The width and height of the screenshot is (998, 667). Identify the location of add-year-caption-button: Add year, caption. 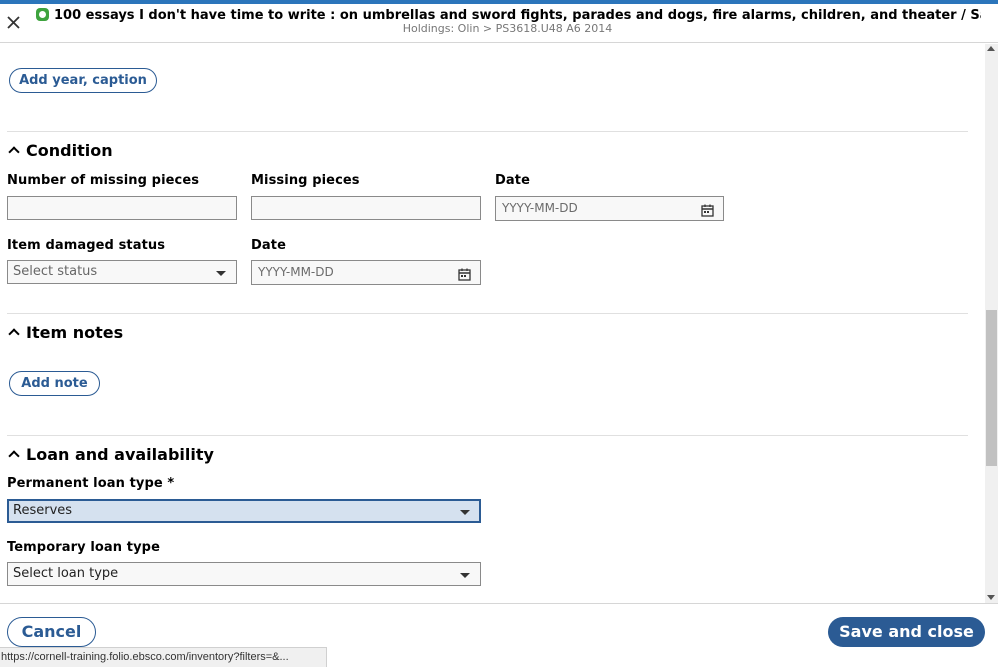
(83, 80).